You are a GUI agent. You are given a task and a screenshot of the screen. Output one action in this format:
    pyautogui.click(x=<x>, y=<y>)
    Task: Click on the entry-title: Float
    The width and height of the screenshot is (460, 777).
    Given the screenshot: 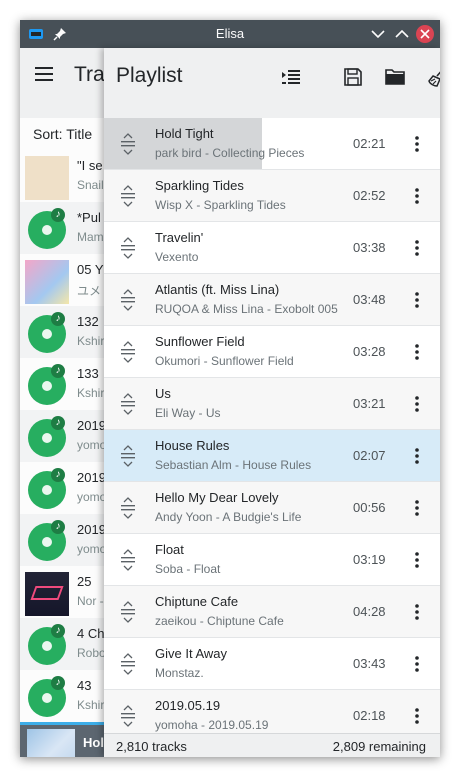 What is the action you would take?
    pyautogui.click(x=169, y=549)
    